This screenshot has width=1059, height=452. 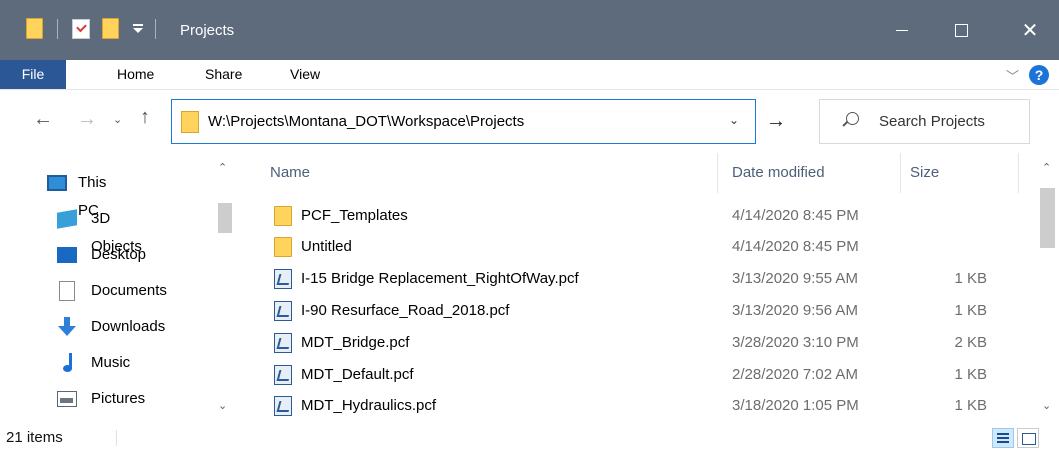 I want to click on go-button: →, so click(x=776, y=121).